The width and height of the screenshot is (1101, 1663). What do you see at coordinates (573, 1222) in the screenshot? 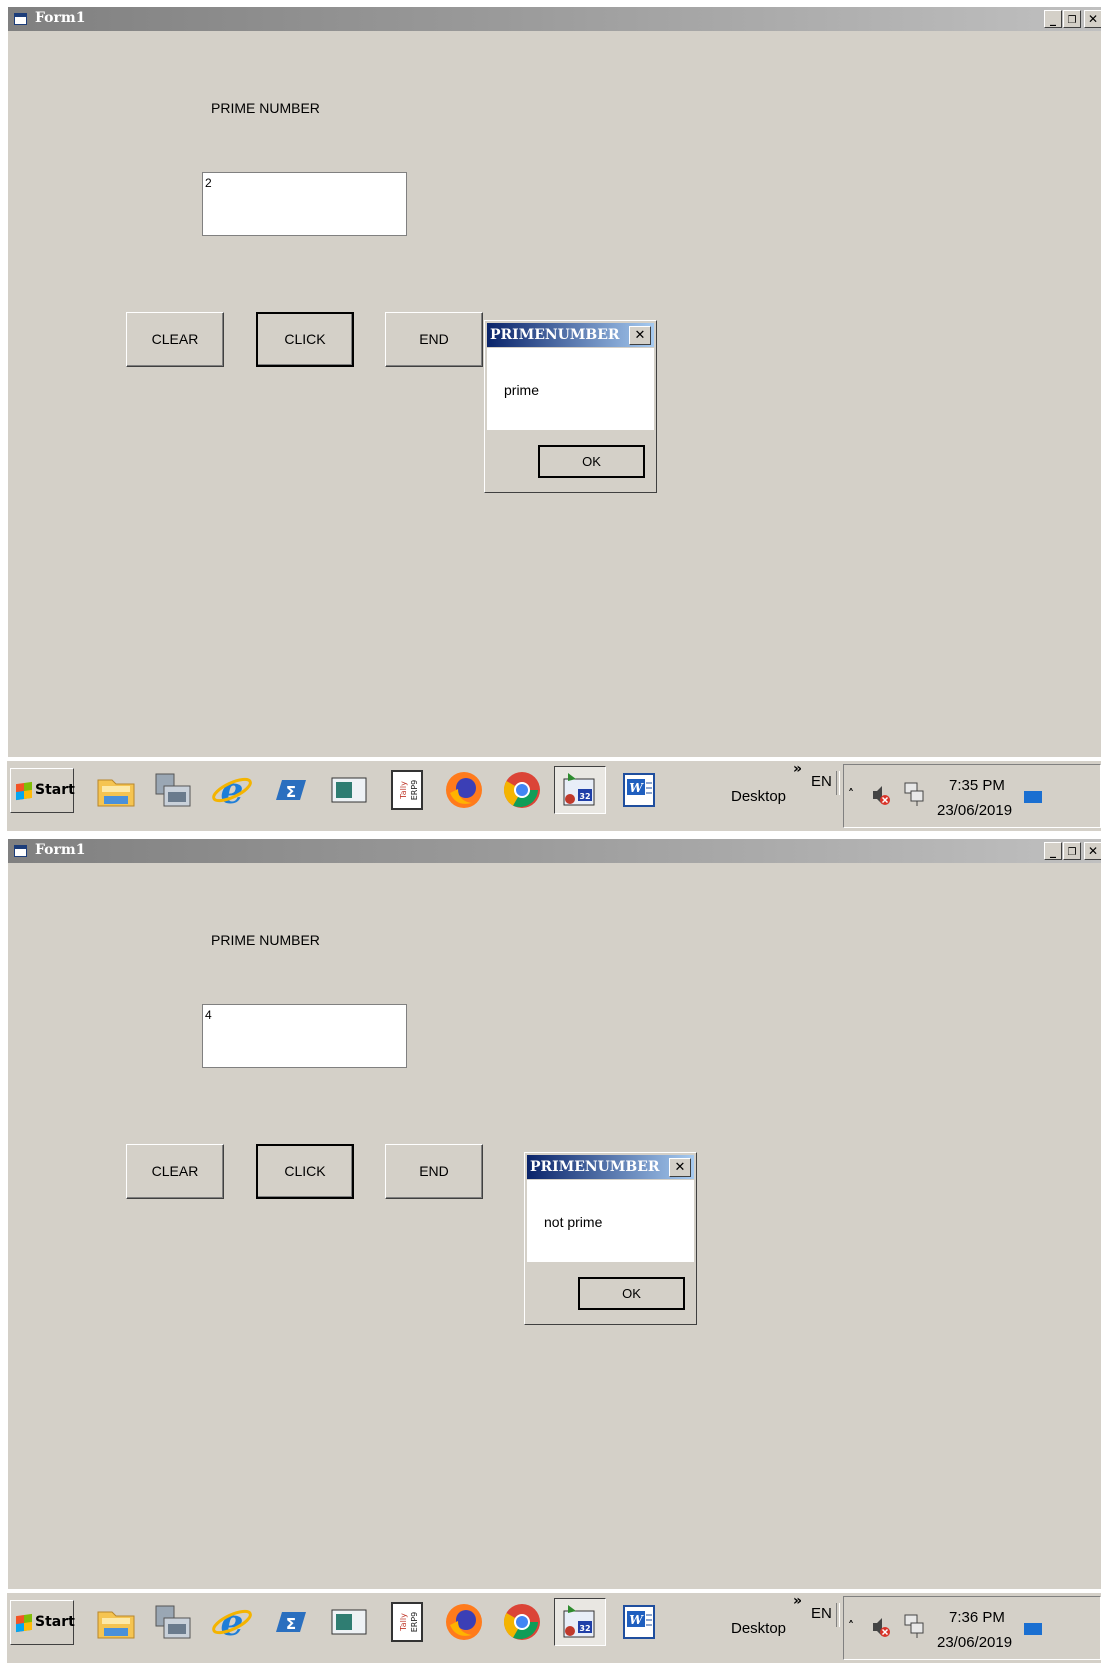
I see `dialog-message: not prime` at bounding box center [573, 1222].